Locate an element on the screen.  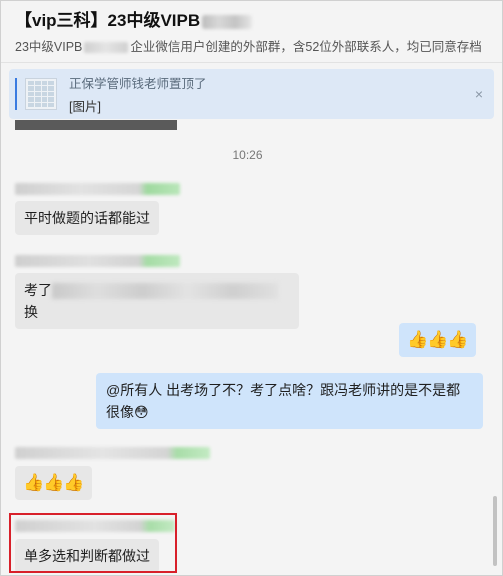
message-text-start: 考了 is located at coordinates (38, 290).